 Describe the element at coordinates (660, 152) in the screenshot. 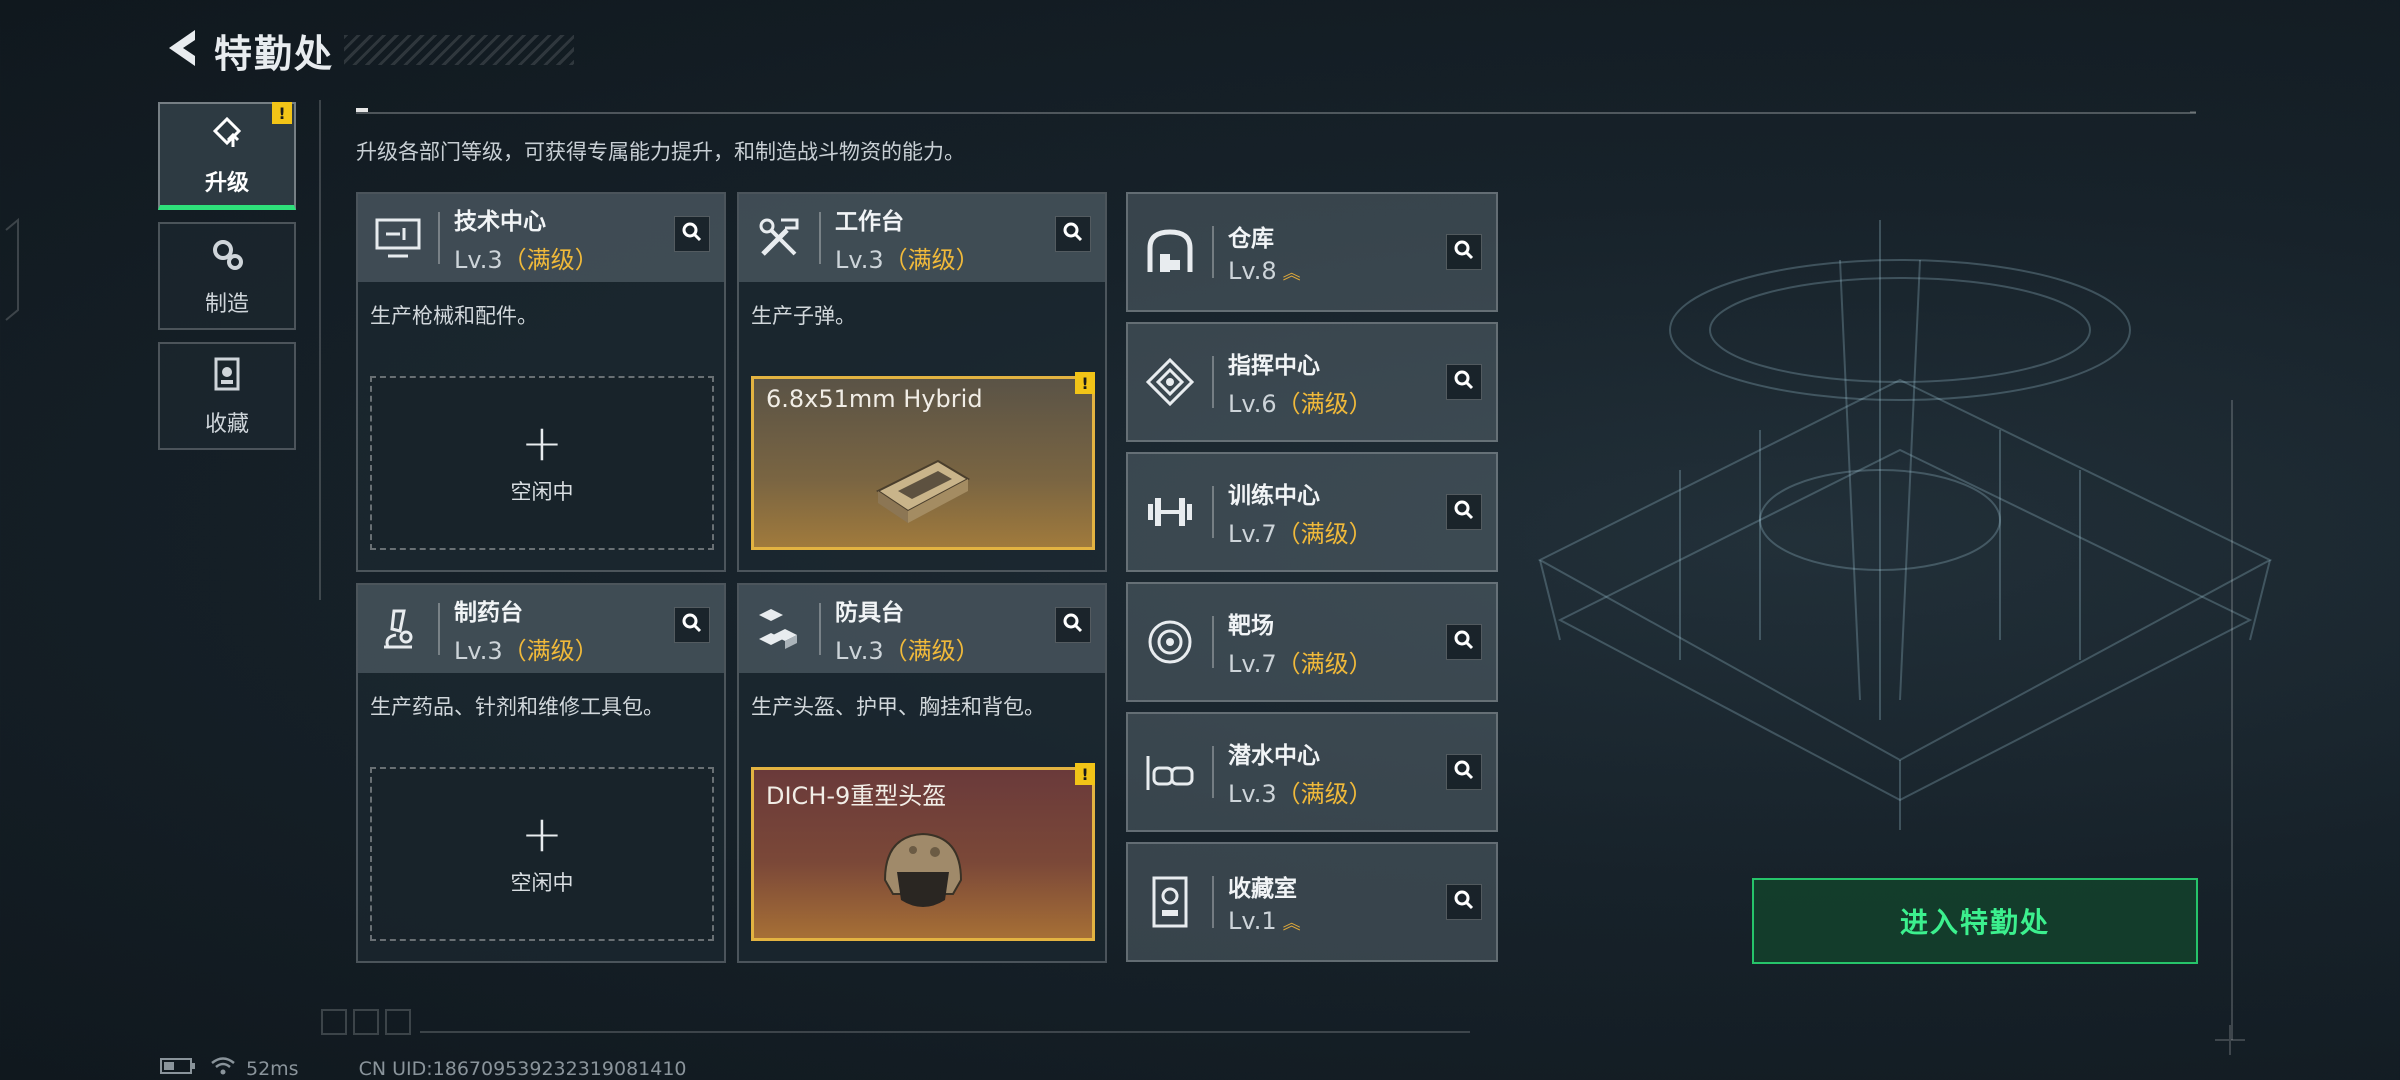

I see `page-description: 升级各部门等级，可获得专属能力提升，和制造战斗物资的能力。` at that location.